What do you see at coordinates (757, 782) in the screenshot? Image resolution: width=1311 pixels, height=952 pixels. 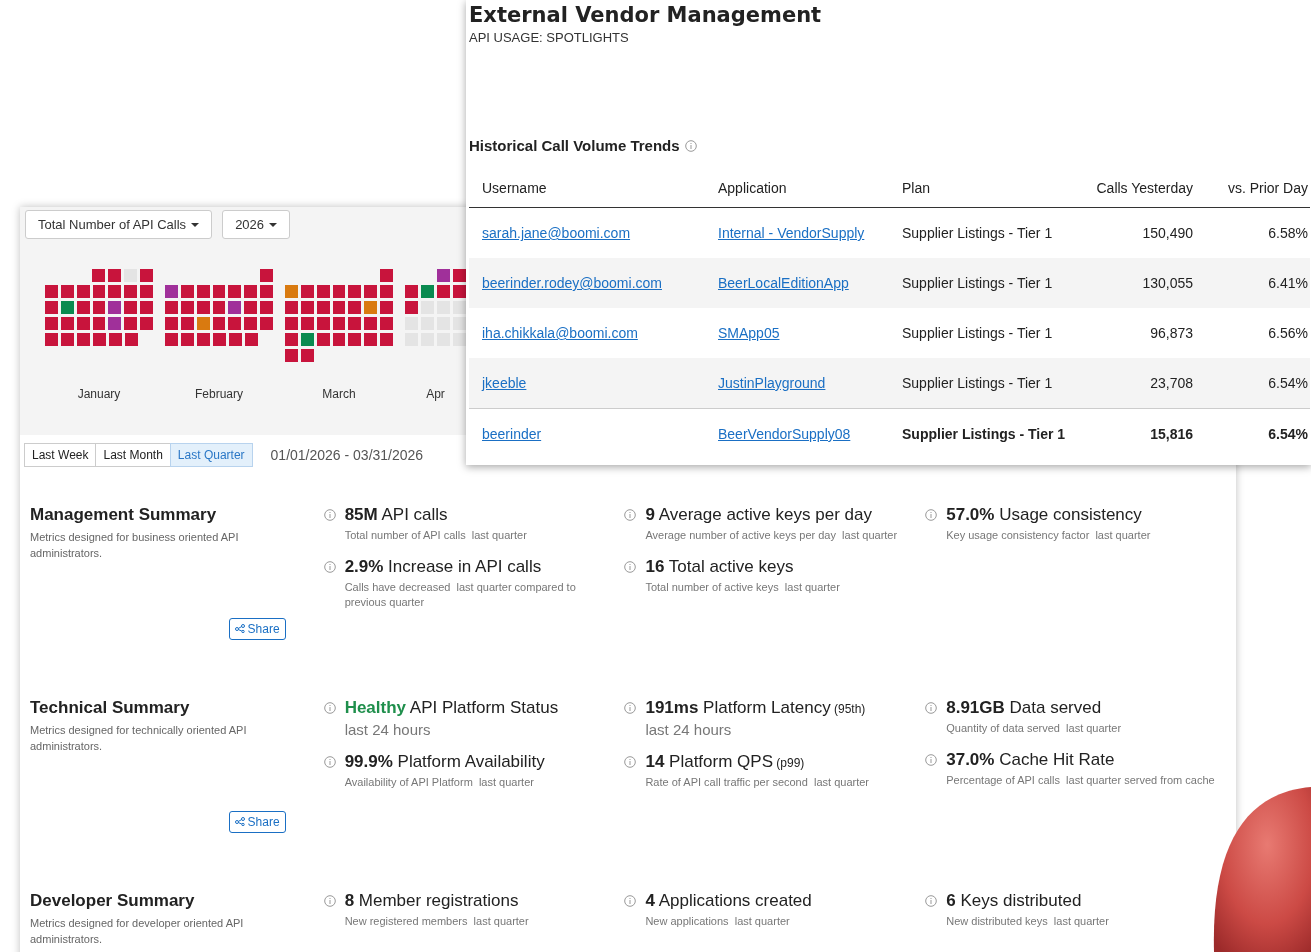 I see `metric-description: Rate of API call traffic per second last quarter` at bounding box center [757, 782].